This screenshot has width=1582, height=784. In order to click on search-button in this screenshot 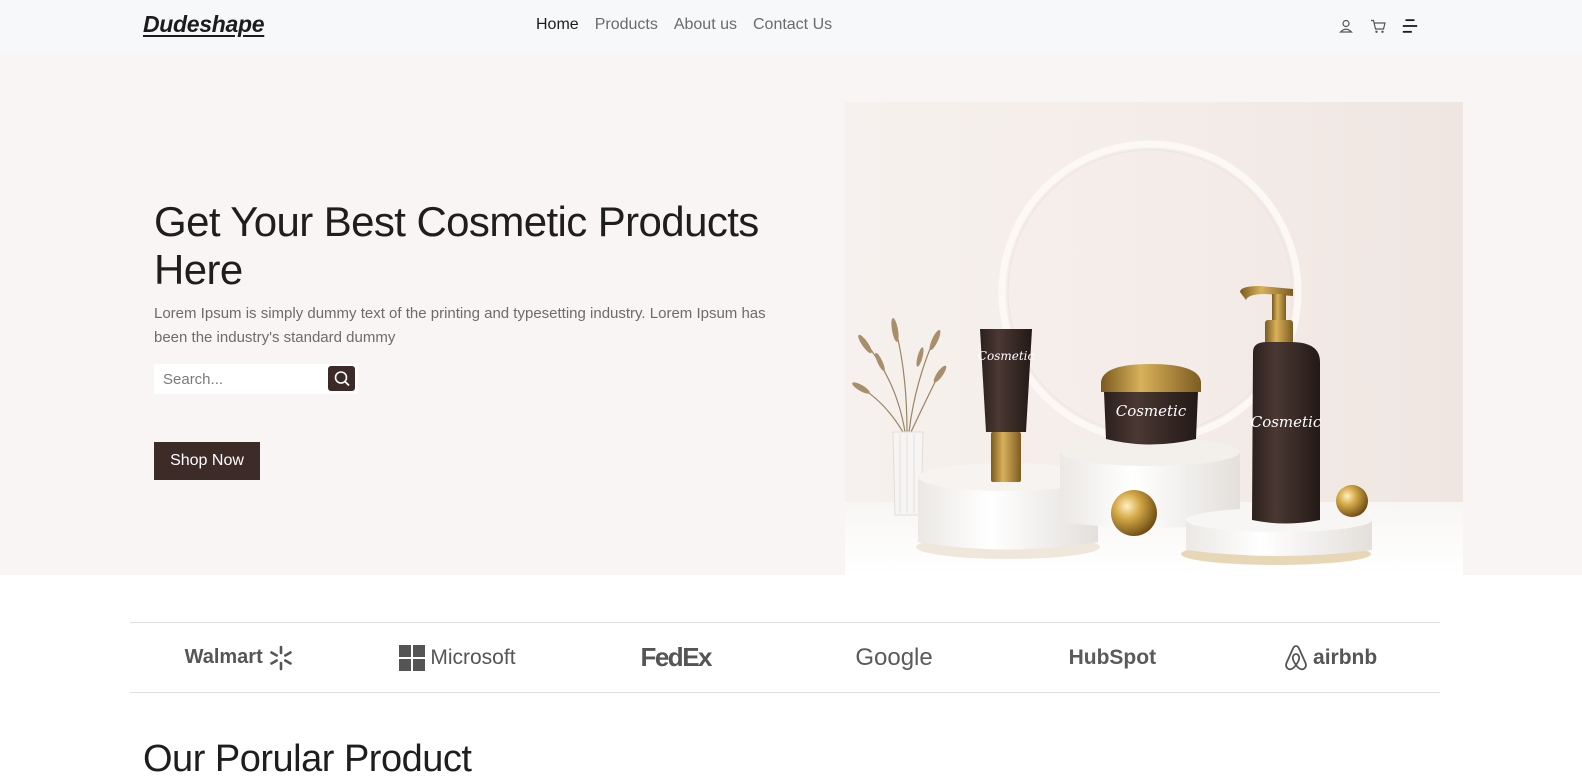, I will do `click(341, 378)`.